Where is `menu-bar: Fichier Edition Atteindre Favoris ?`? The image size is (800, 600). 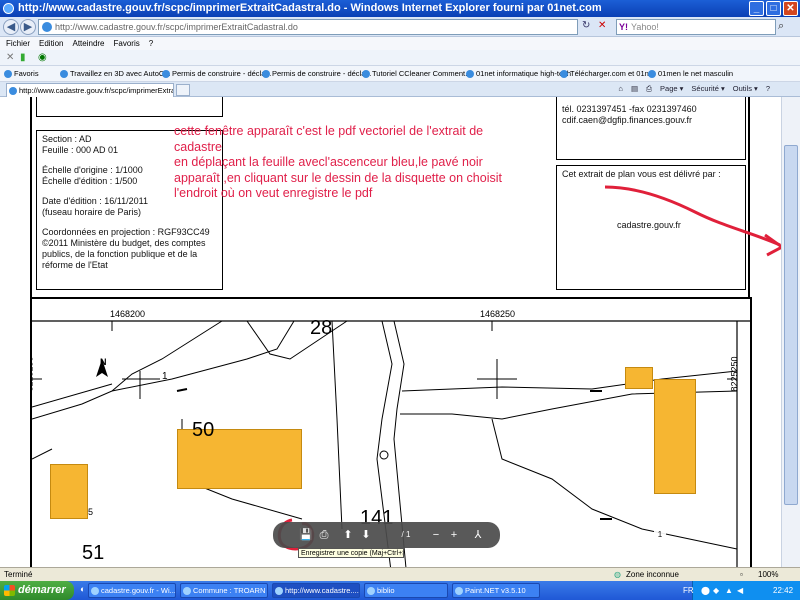 menu-bar: Fichier Edition Atteindre Favoris ? is located at coordinates (400, 43).